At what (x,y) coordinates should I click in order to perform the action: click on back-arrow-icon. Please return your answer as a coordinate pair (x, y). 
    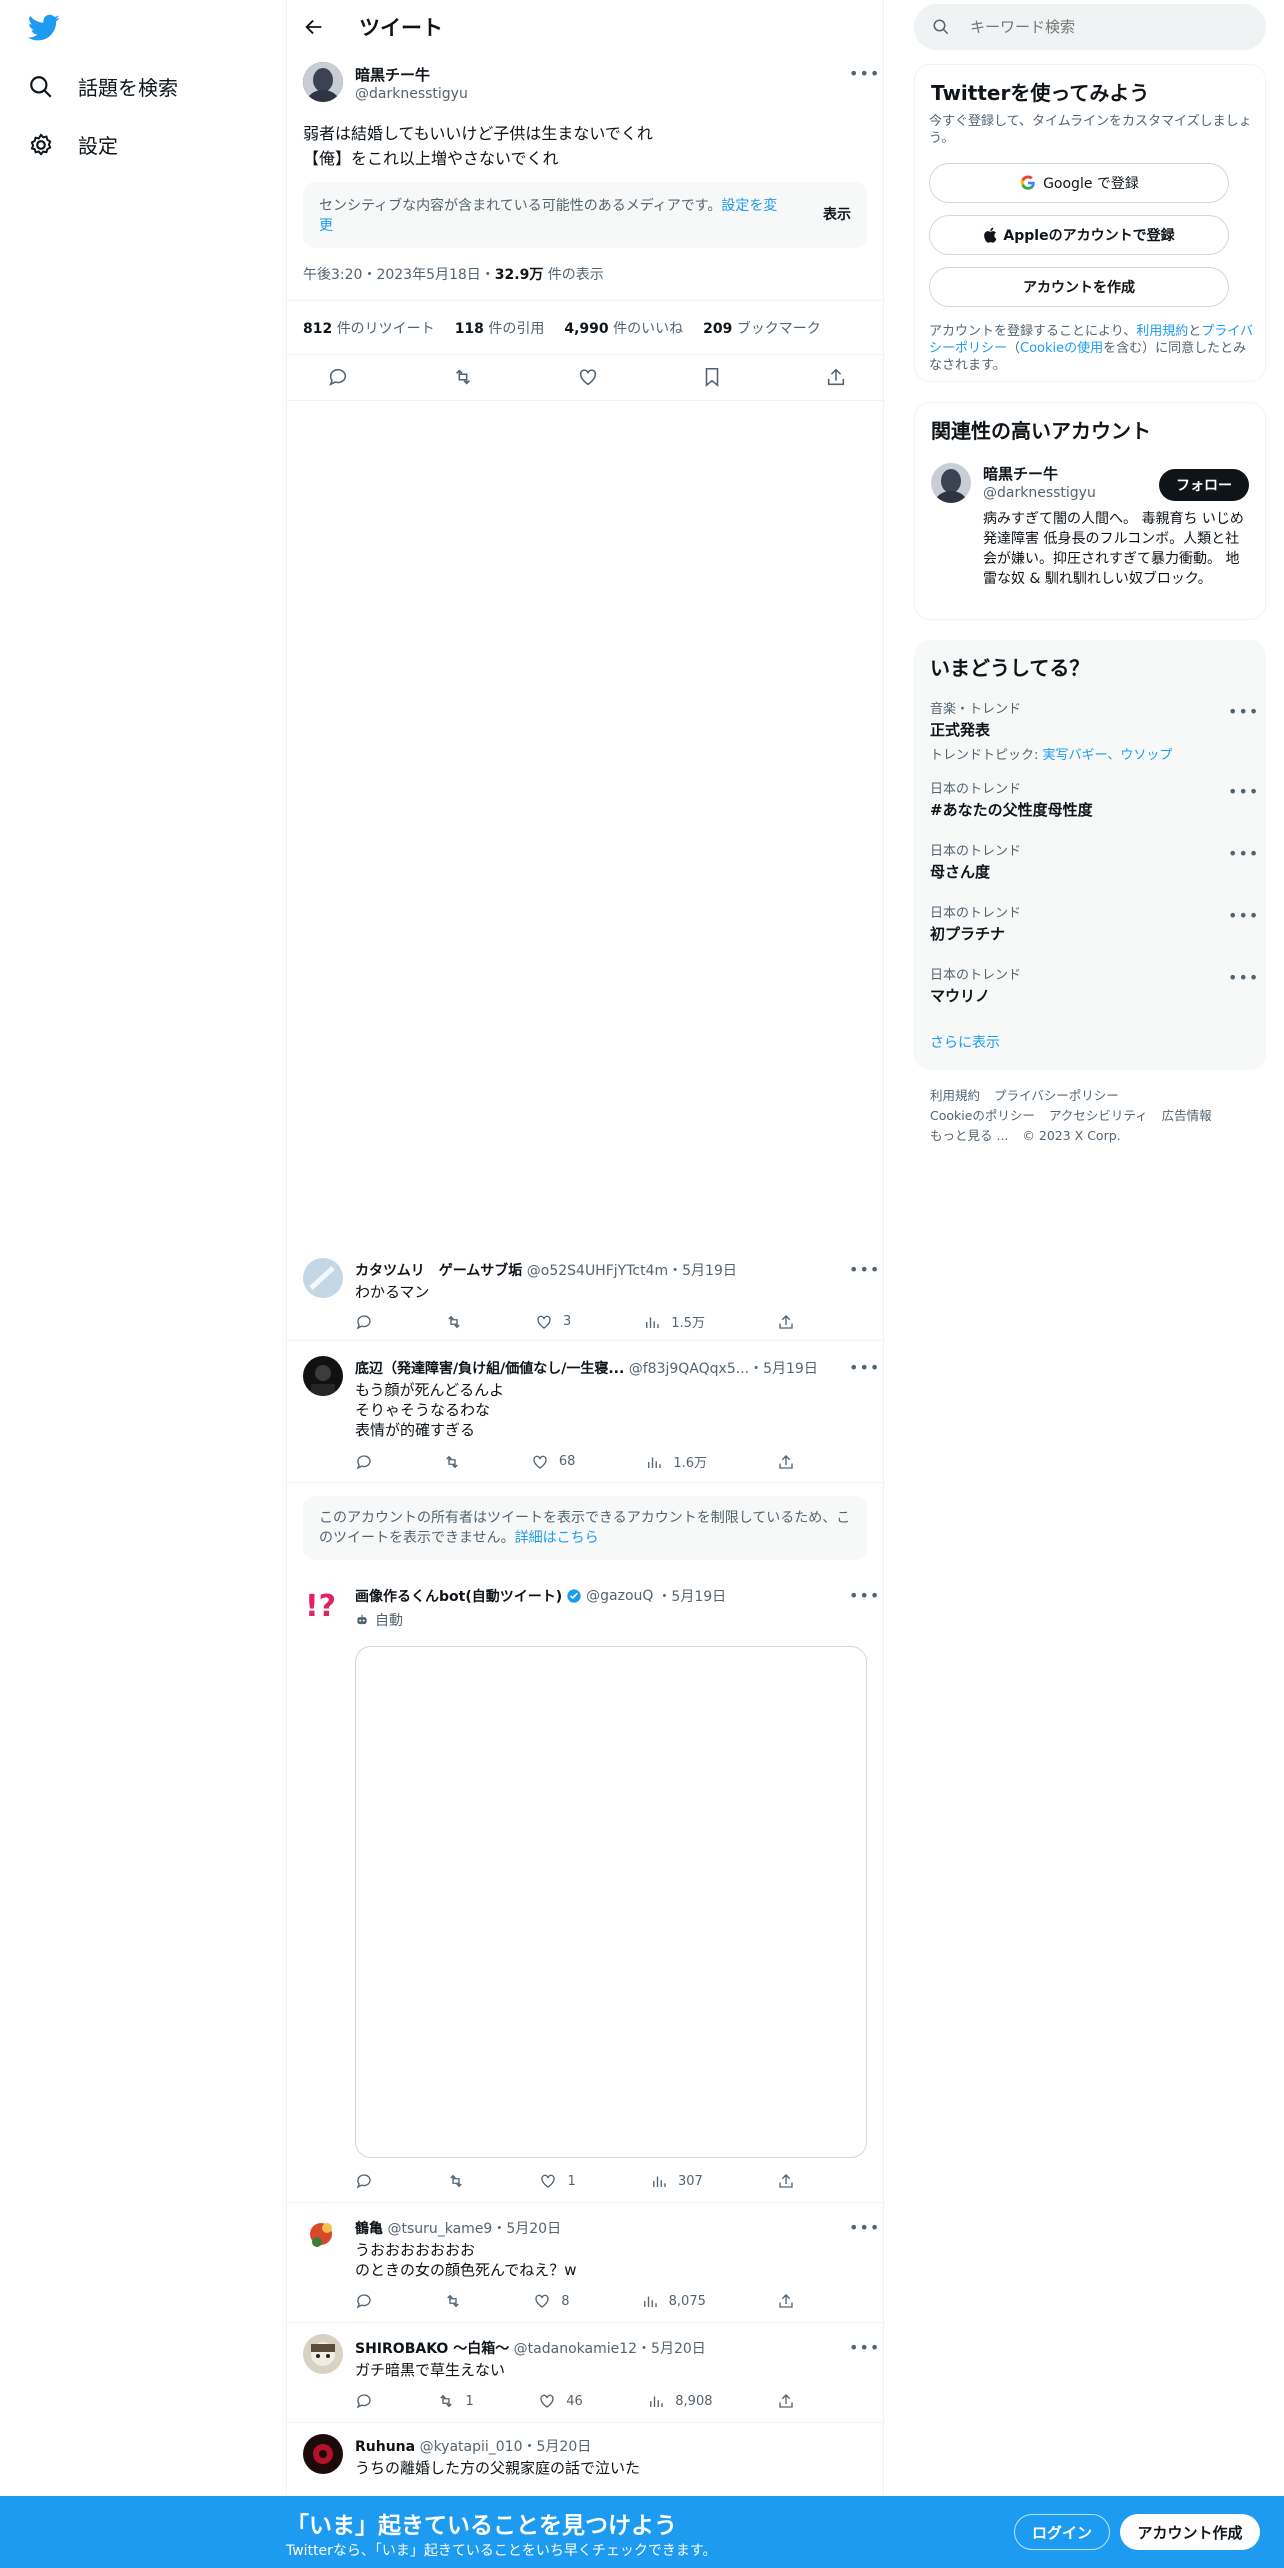
    Looking at the image, I should click on (314, 27).